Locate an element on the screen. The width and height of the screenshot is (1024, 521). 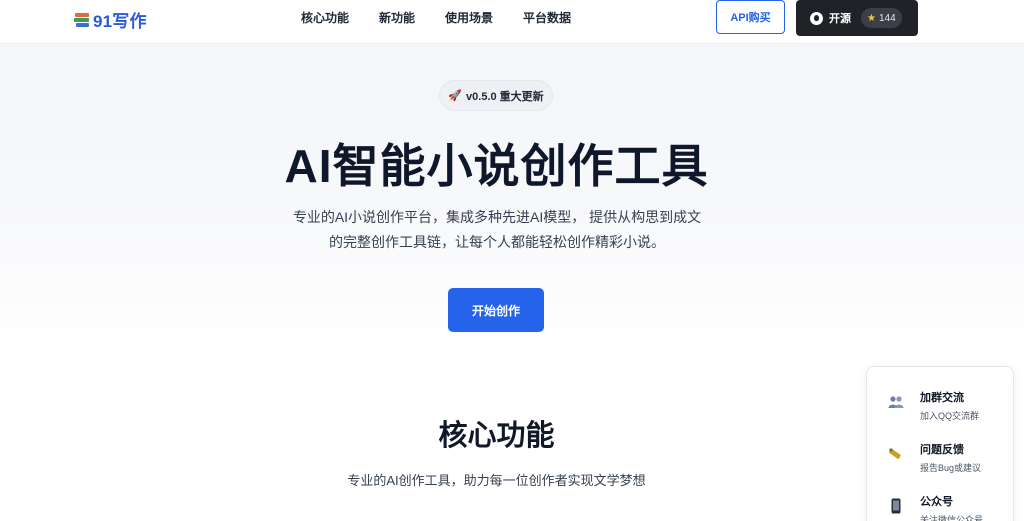
feedback-desc: 报告Bug或建议 is located at coordinates (951, 468).